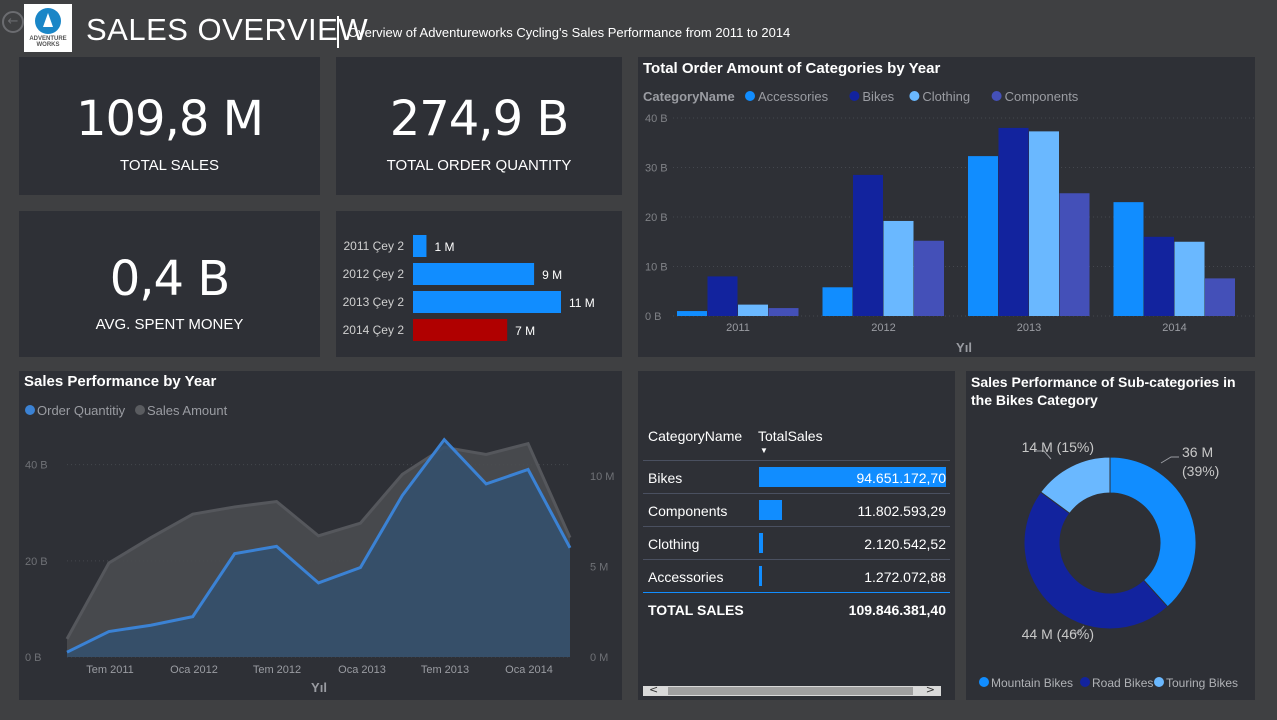 Image resolution: width=1277 pixels, height=720 pixels. I want to click on y-left-tick-label: 20 B, so click(36, 562).